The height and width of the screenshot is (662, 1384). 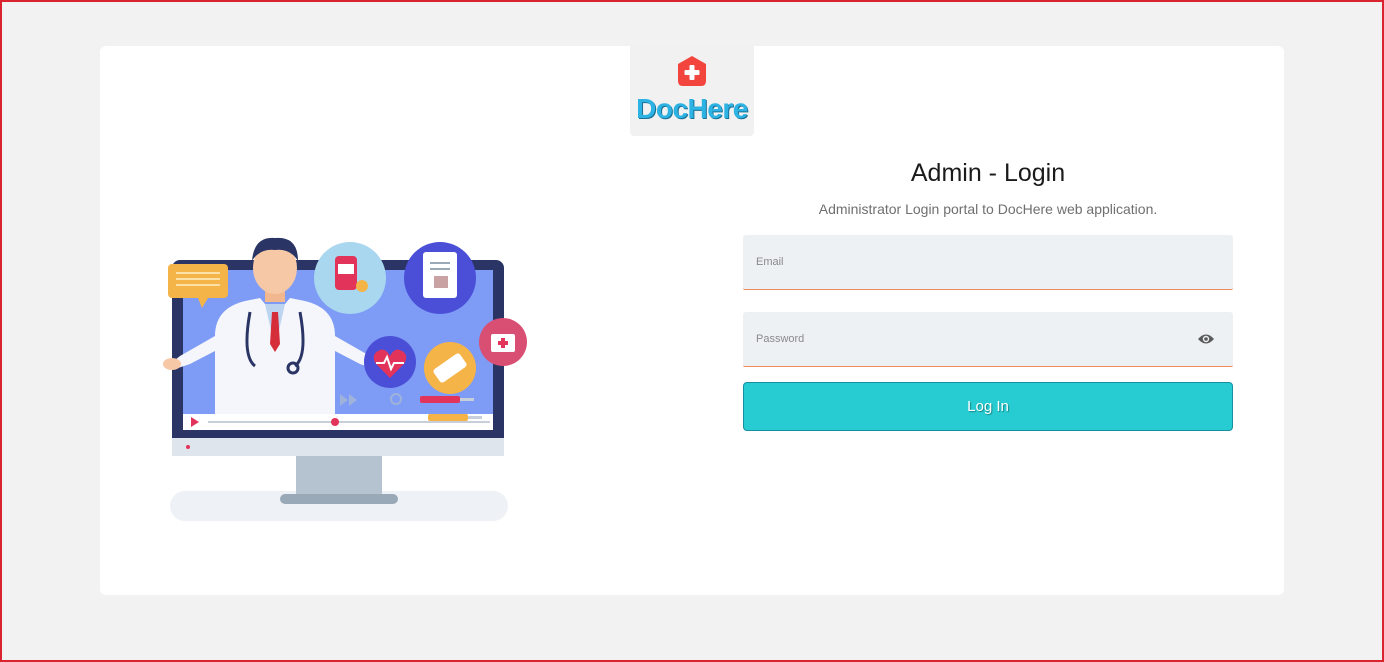 What do you see at coordinates (345, 379) in the screenshot?
I see `doctor-on-monitor-illustration` at bounding box center [345, 379].